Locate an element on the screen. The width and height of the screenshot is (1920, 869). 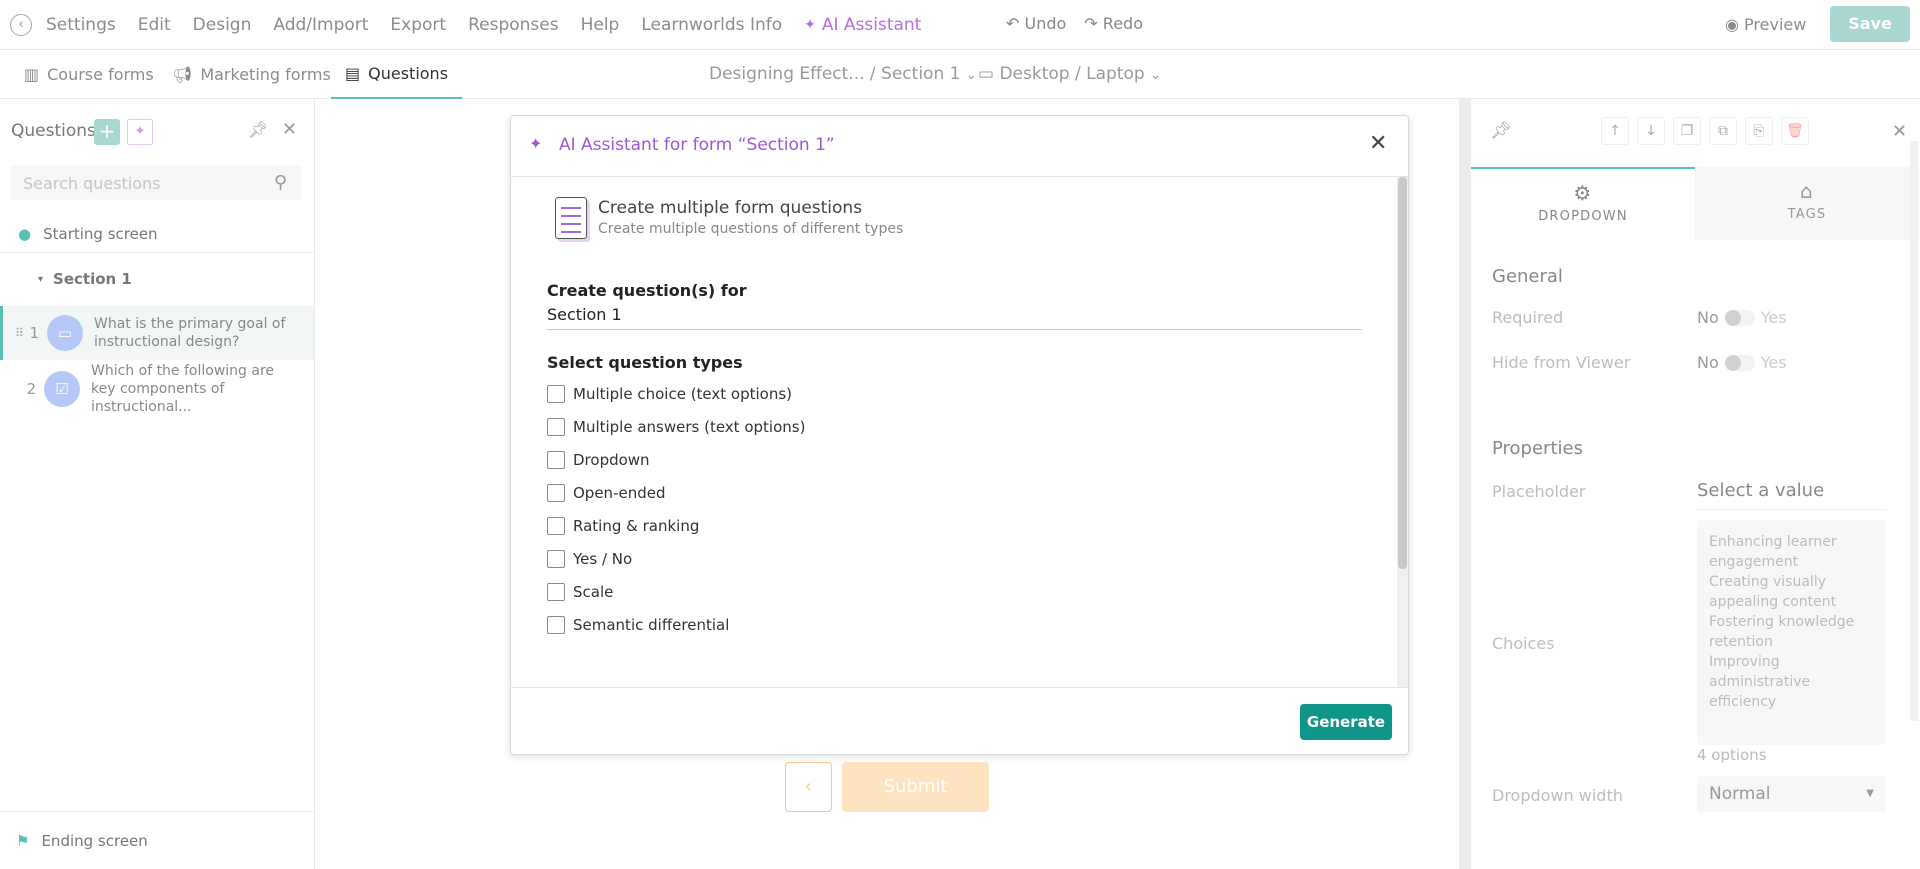
scrollbar-thumb is located at coordinates (1402, 373).